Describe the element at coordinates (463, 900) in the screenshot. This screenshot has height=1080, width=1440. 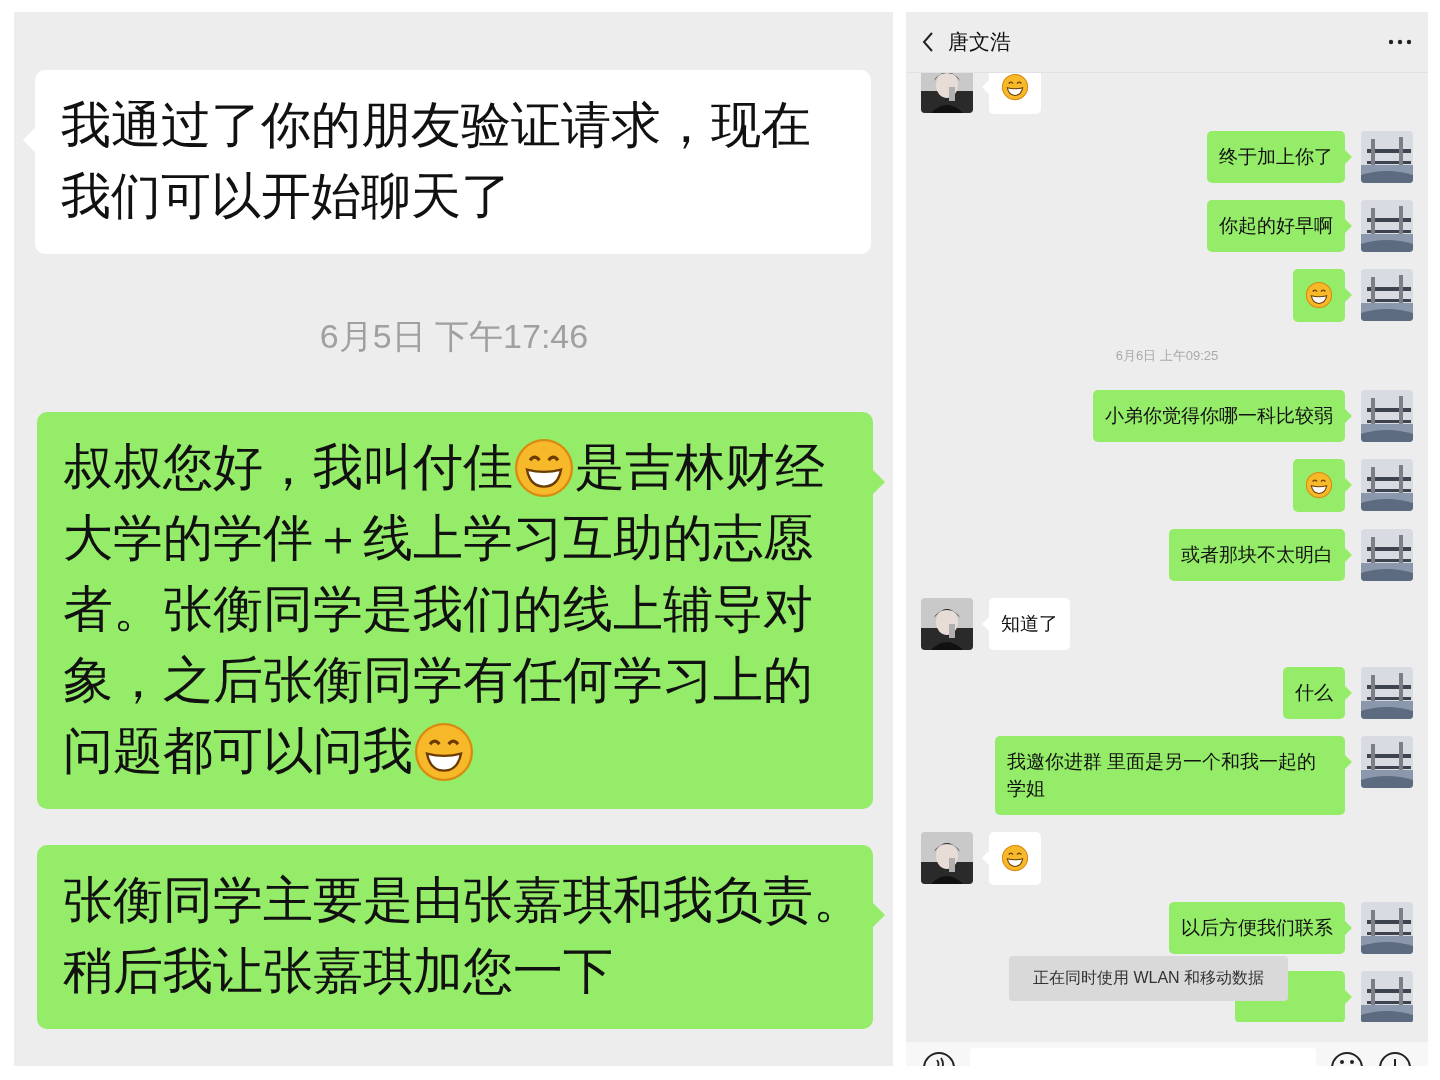
I see `message-text: 张衡同学主要是由张嘉琪和我负责。` at that location.